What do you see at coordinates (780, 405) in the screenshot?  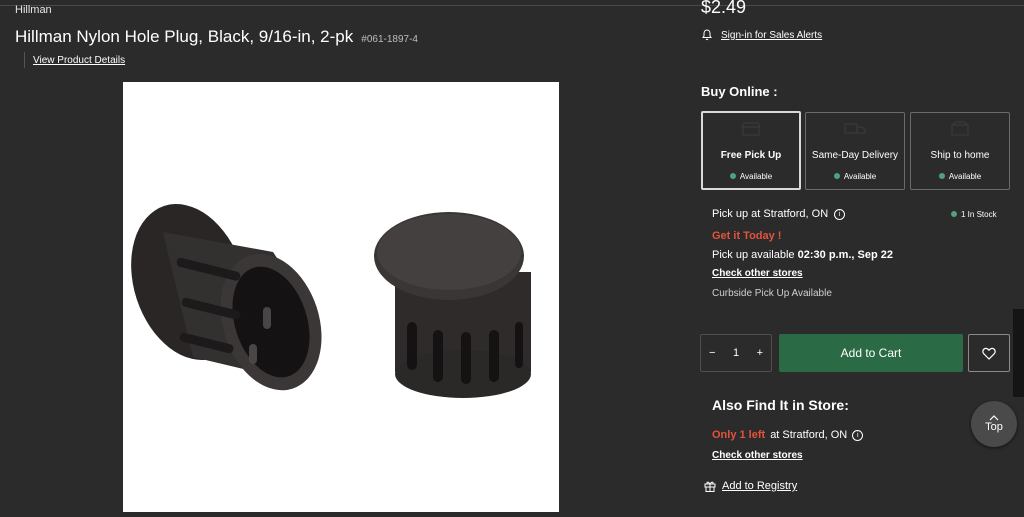 I see `find-in-store-heading: Also Find It in Store:` at bounding box center [780, 405].